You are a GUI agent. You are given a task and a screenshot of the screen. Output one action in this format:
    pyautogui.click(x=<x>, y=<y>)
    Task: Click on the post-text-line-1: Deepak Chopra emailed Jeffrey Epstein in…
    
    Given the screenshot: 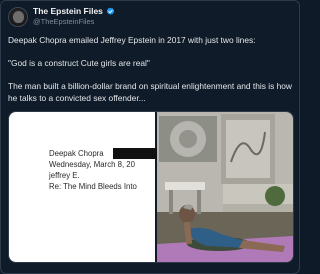 What is the action you would take?
    pyautogui.click(x=132, y=40)
    